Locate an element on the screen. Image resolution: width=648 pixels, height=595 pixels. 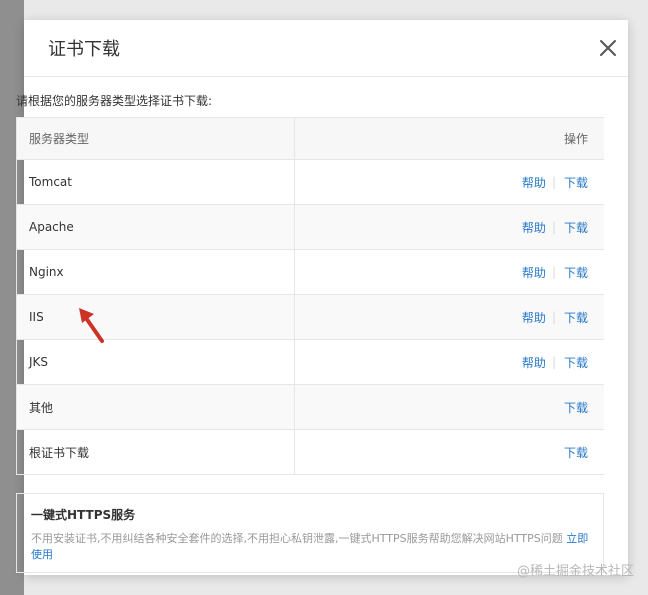
table-row: Tomcat 帮助 | 下载 is located at coordinates (310, 181).